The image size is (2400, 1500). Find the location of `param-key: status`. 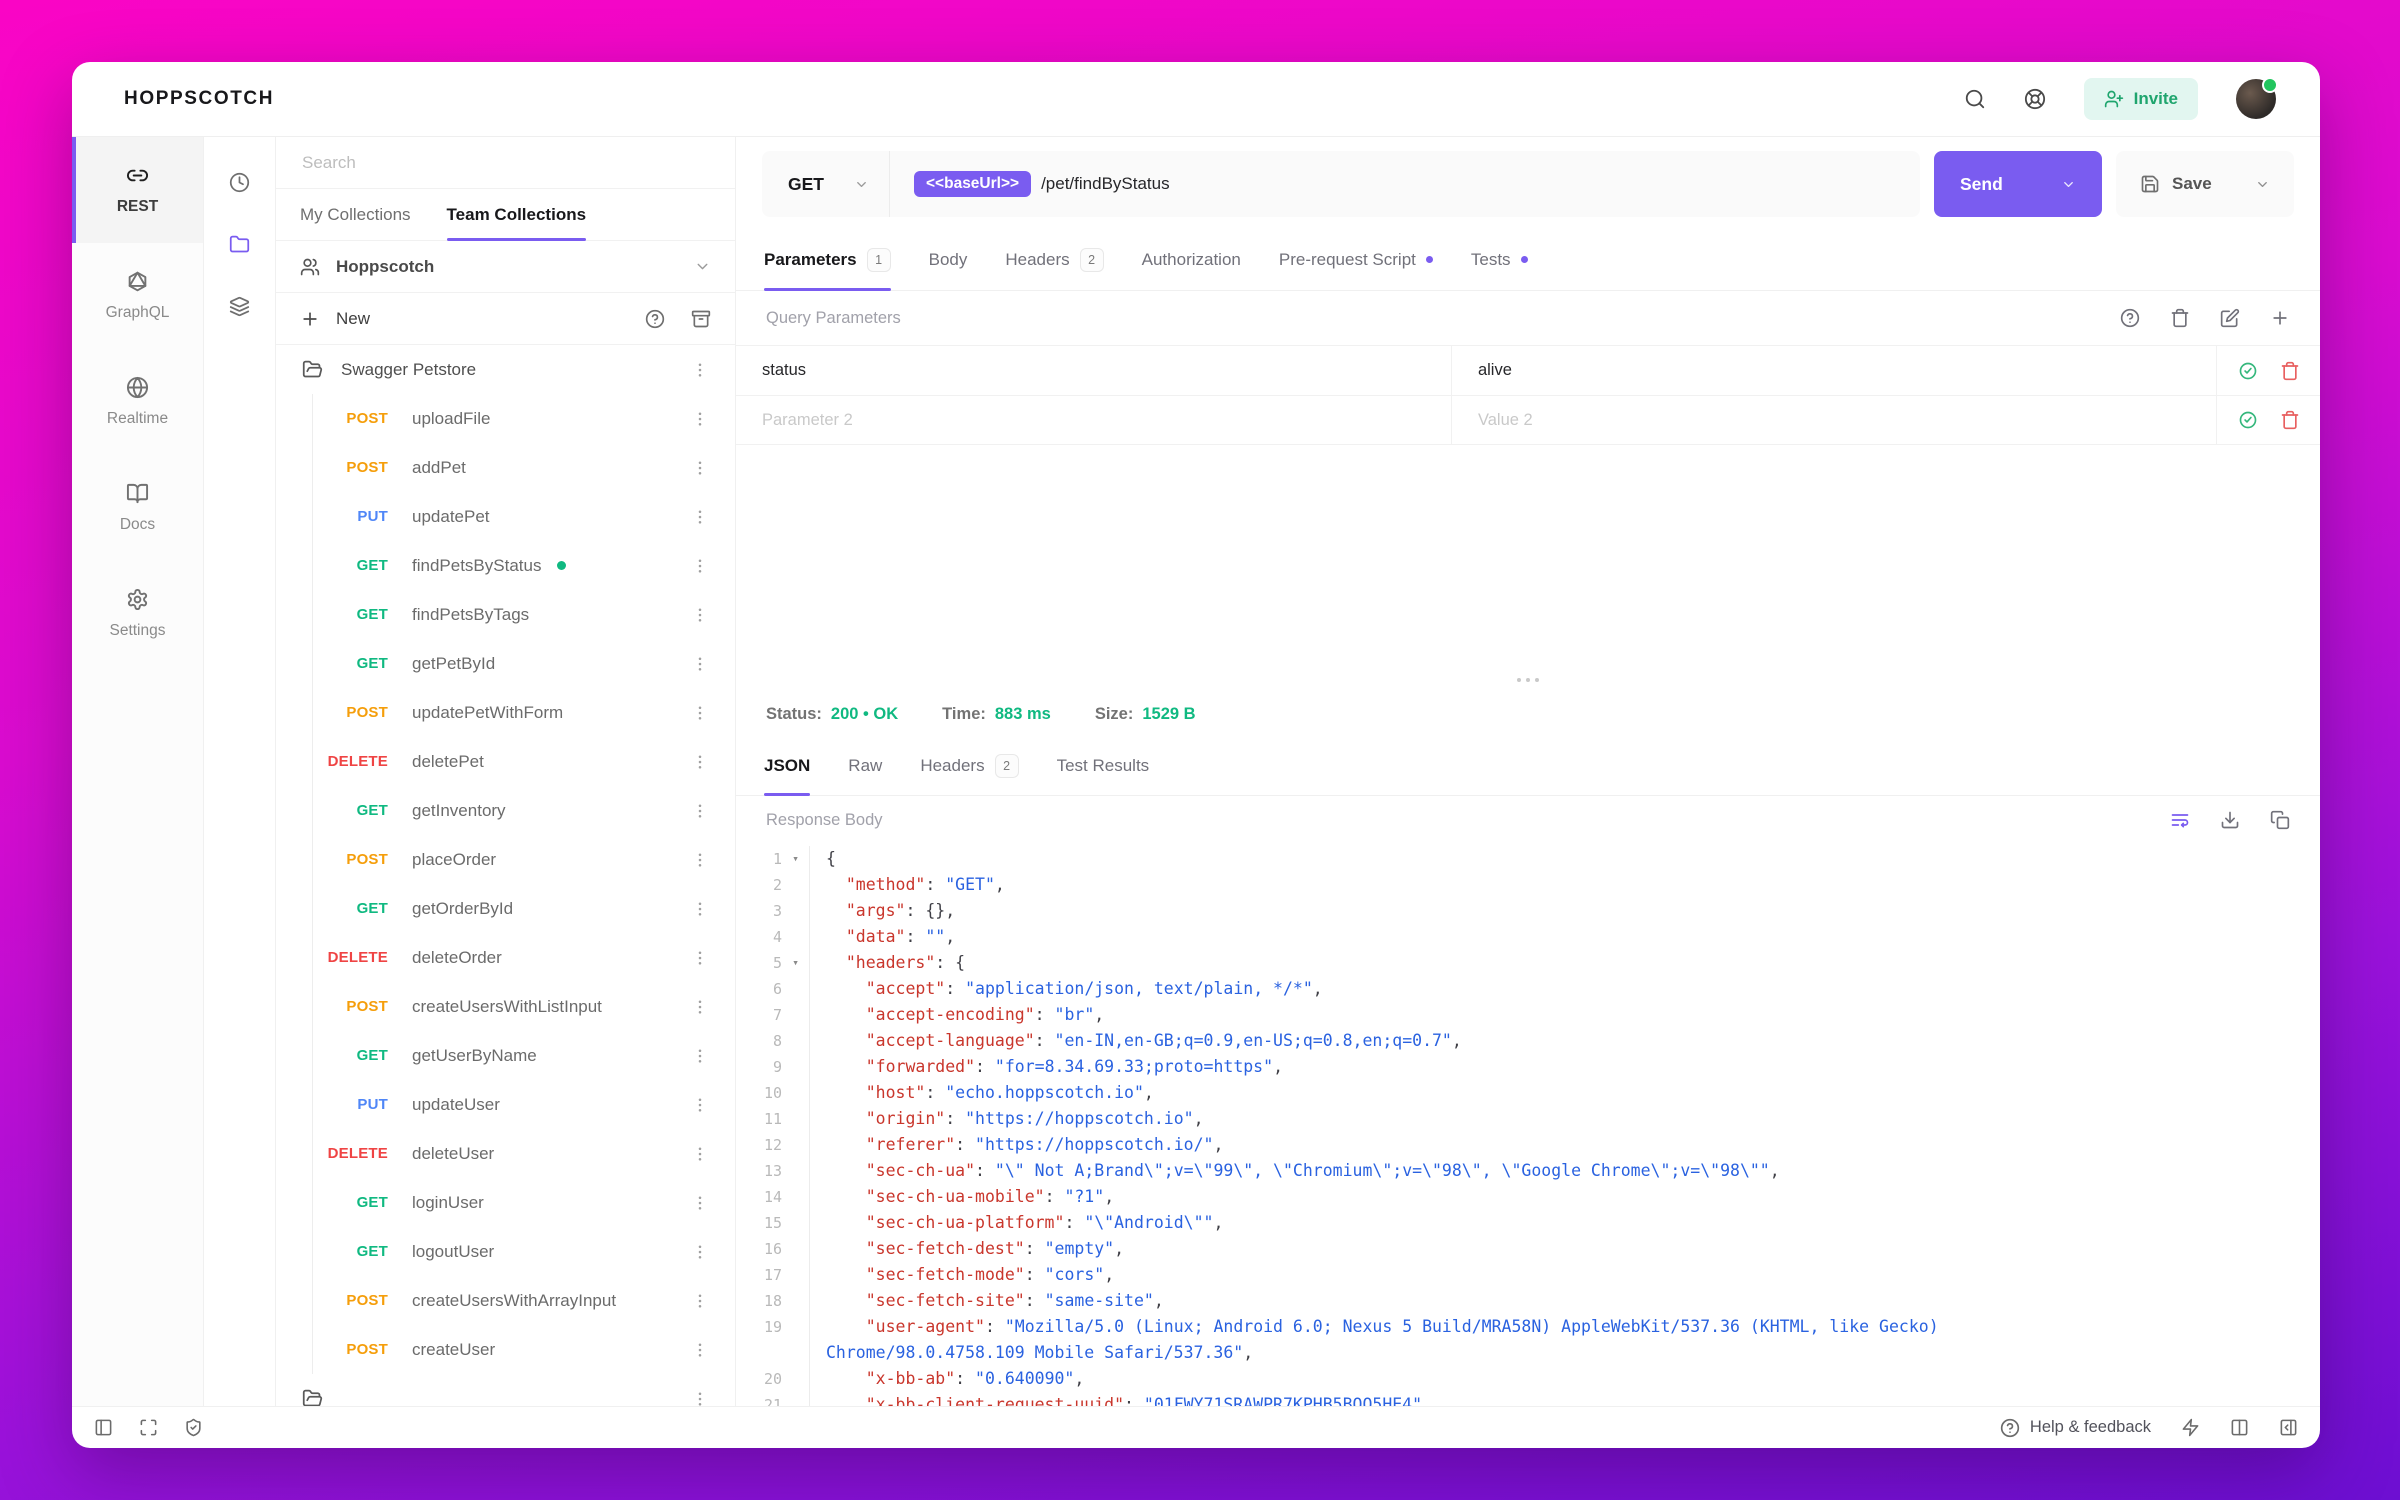

param-key: status is located at coordinates (1094, 370).